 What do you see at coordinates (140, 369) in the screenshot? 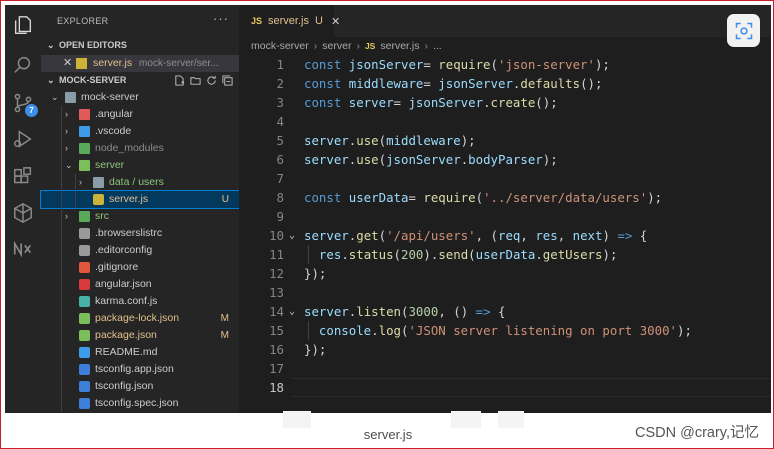
I see `tree-item: tsconfig.app.json` at bounding box center [140, 369].